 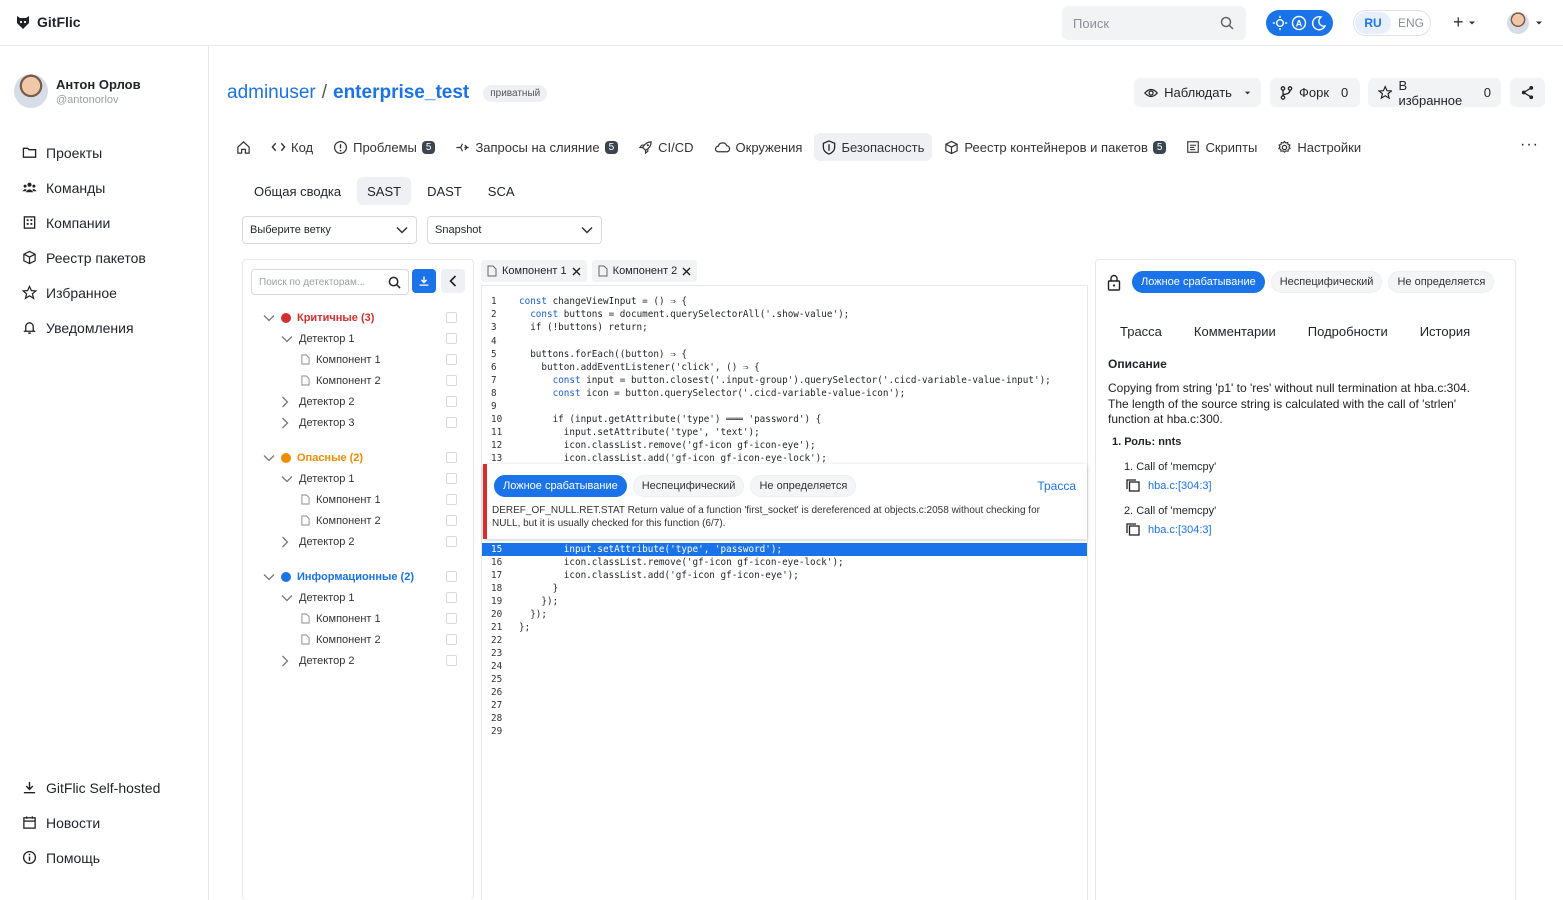 What do you see at coordinates (1055, 147) in the screenshot?
I see `tab-container-registry: Реестр контейнеров и пакетов 5` at bounding box center [1055, 147].